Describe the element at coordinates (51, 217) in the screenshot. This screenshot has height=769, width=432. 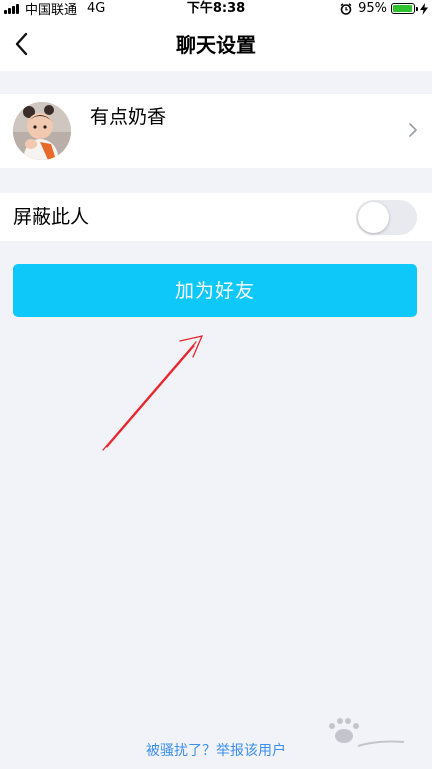
I see `block-label: 屏蔽此人` at that location.